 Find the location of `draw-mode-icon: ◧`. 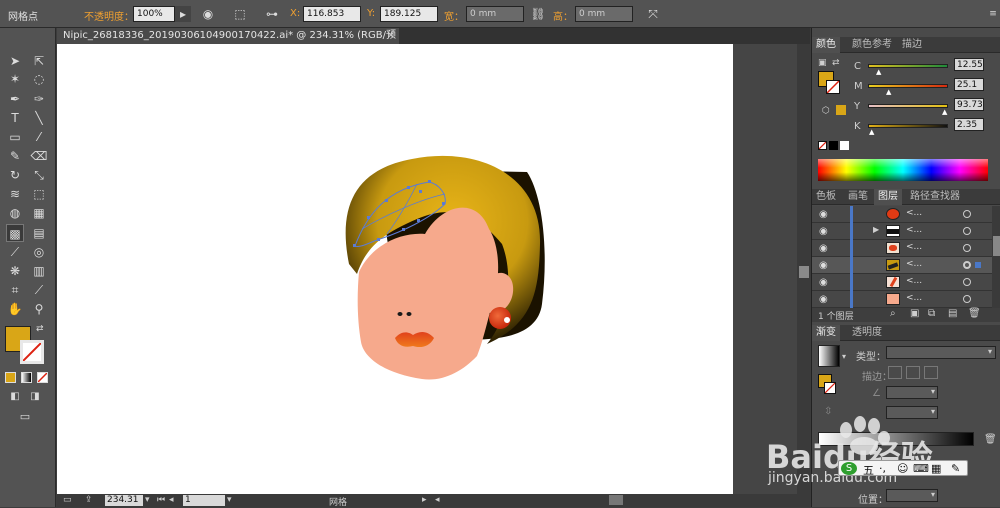

draw-mode-icon: ◧ is located at coordinates (15, 397).